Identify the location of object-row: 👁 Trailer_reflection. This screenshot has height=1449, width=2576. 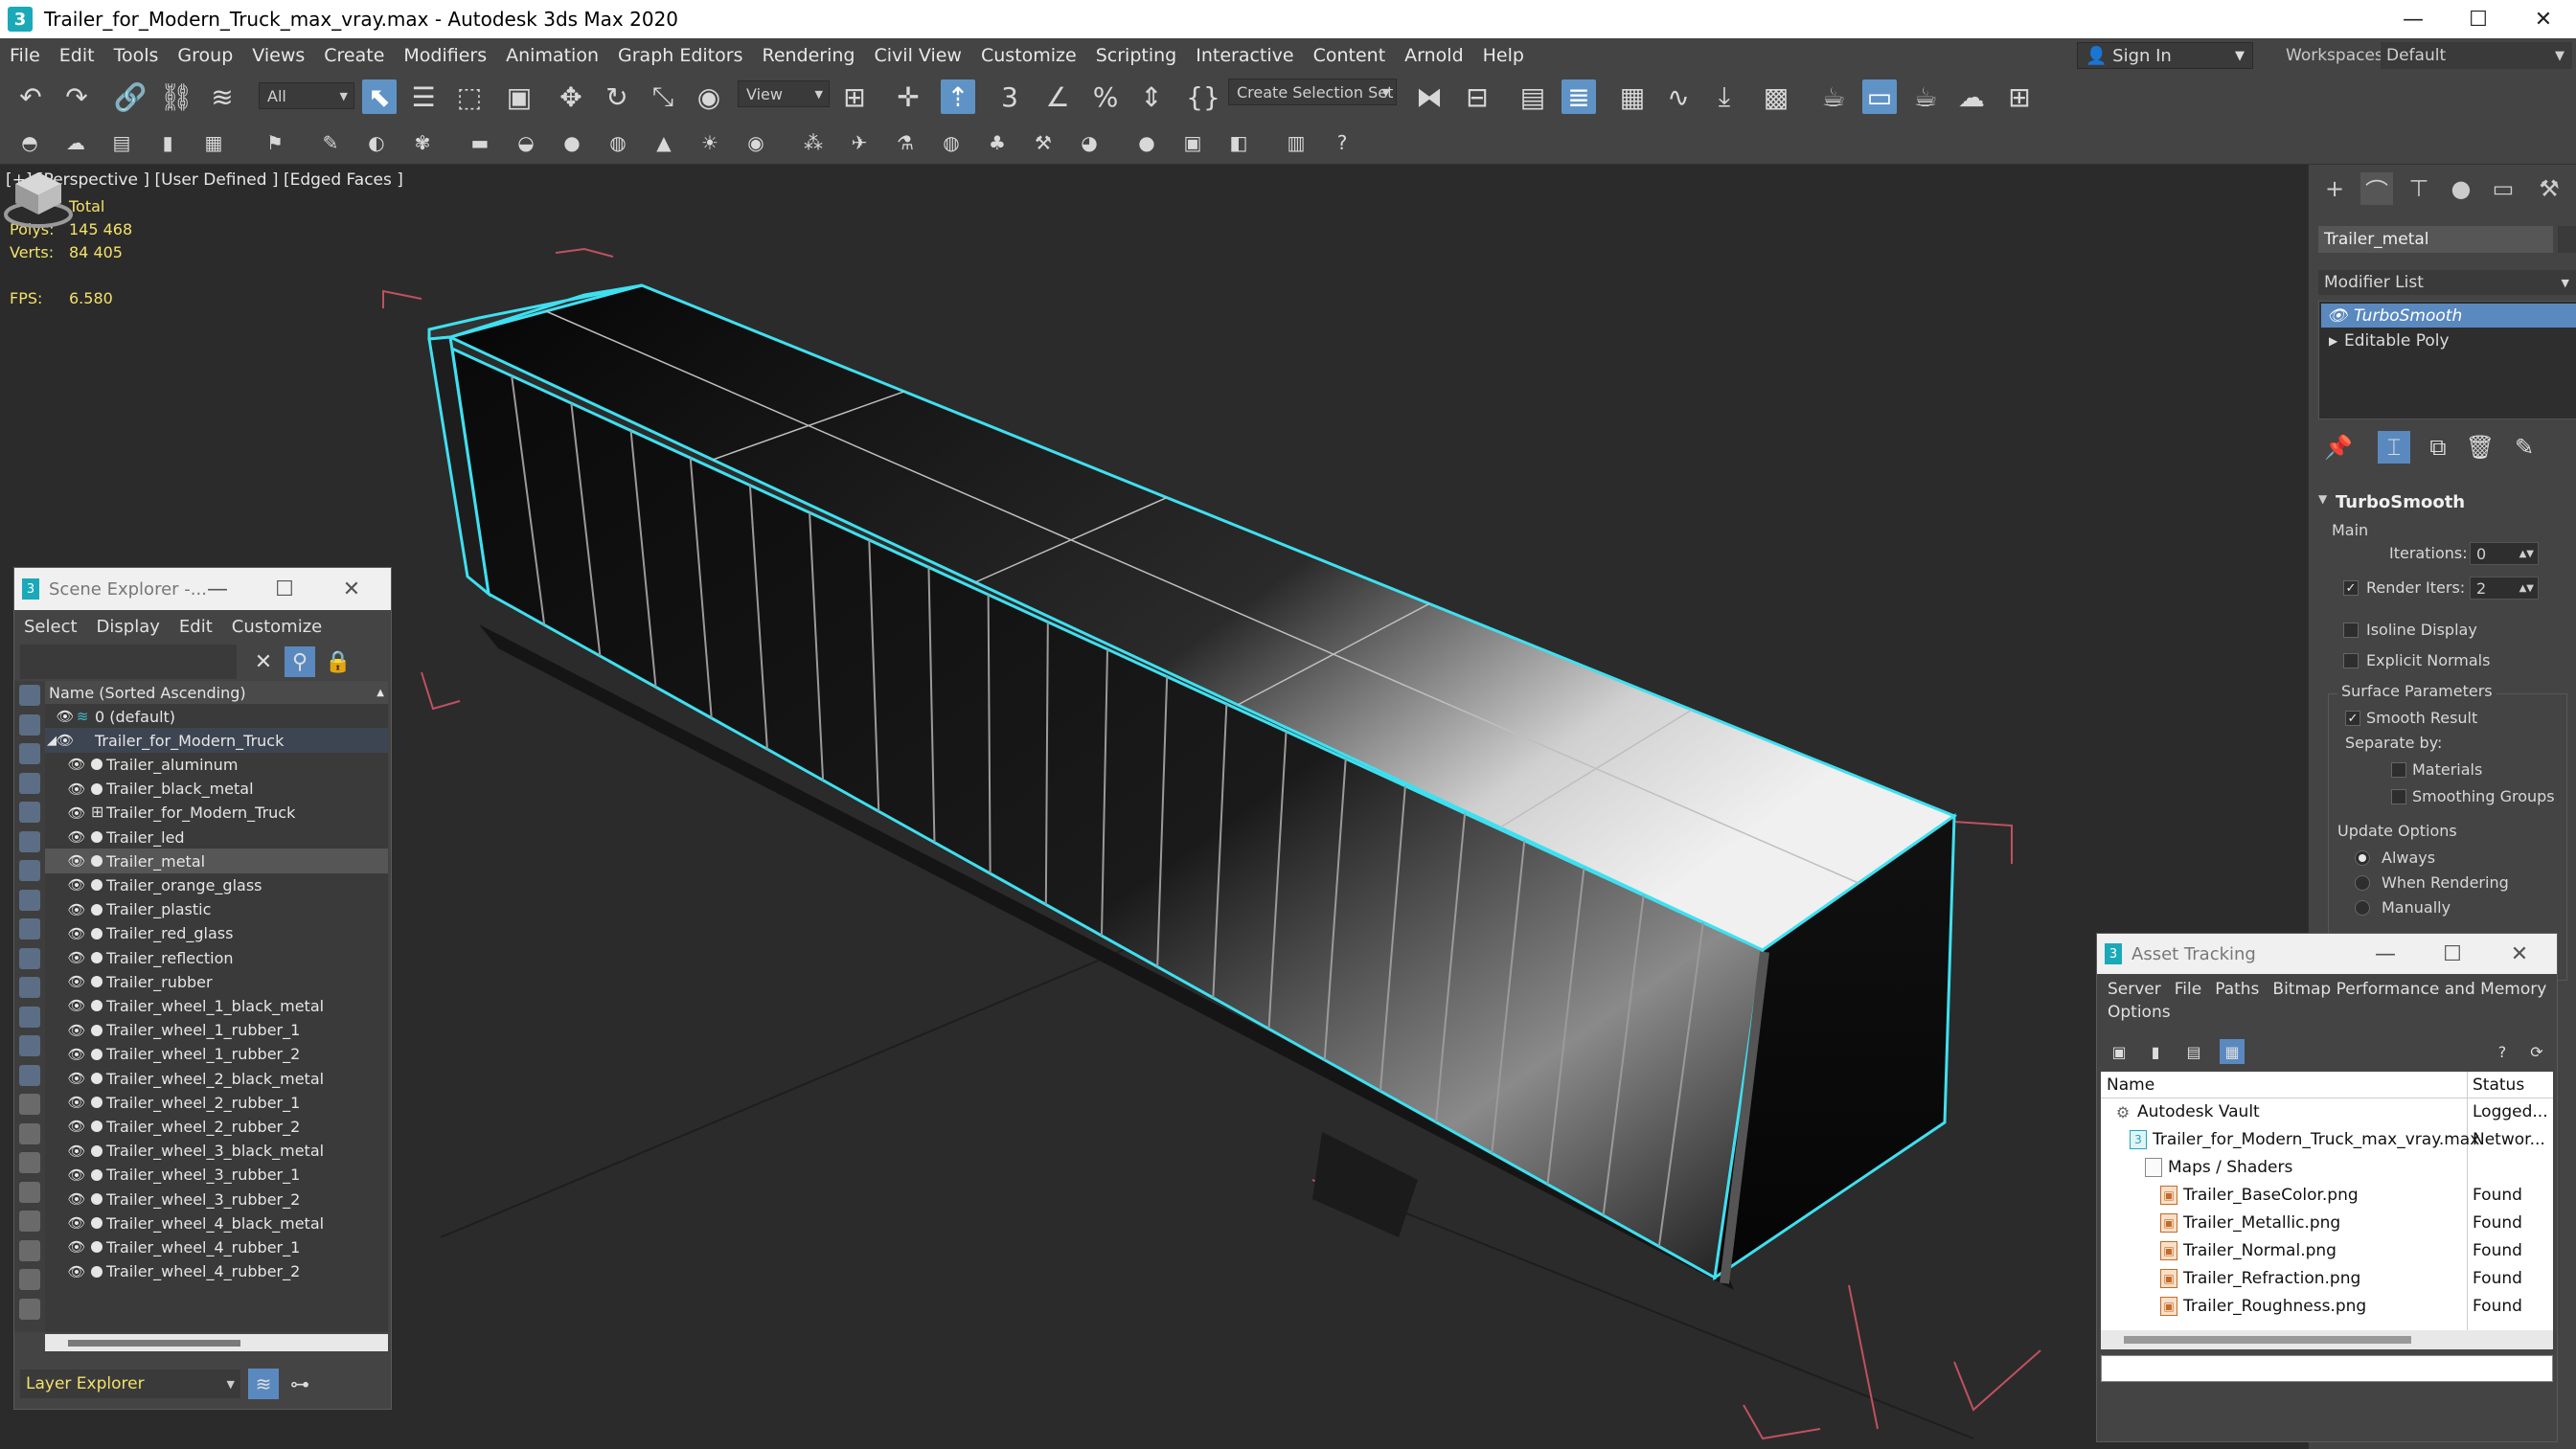
(217, 957).